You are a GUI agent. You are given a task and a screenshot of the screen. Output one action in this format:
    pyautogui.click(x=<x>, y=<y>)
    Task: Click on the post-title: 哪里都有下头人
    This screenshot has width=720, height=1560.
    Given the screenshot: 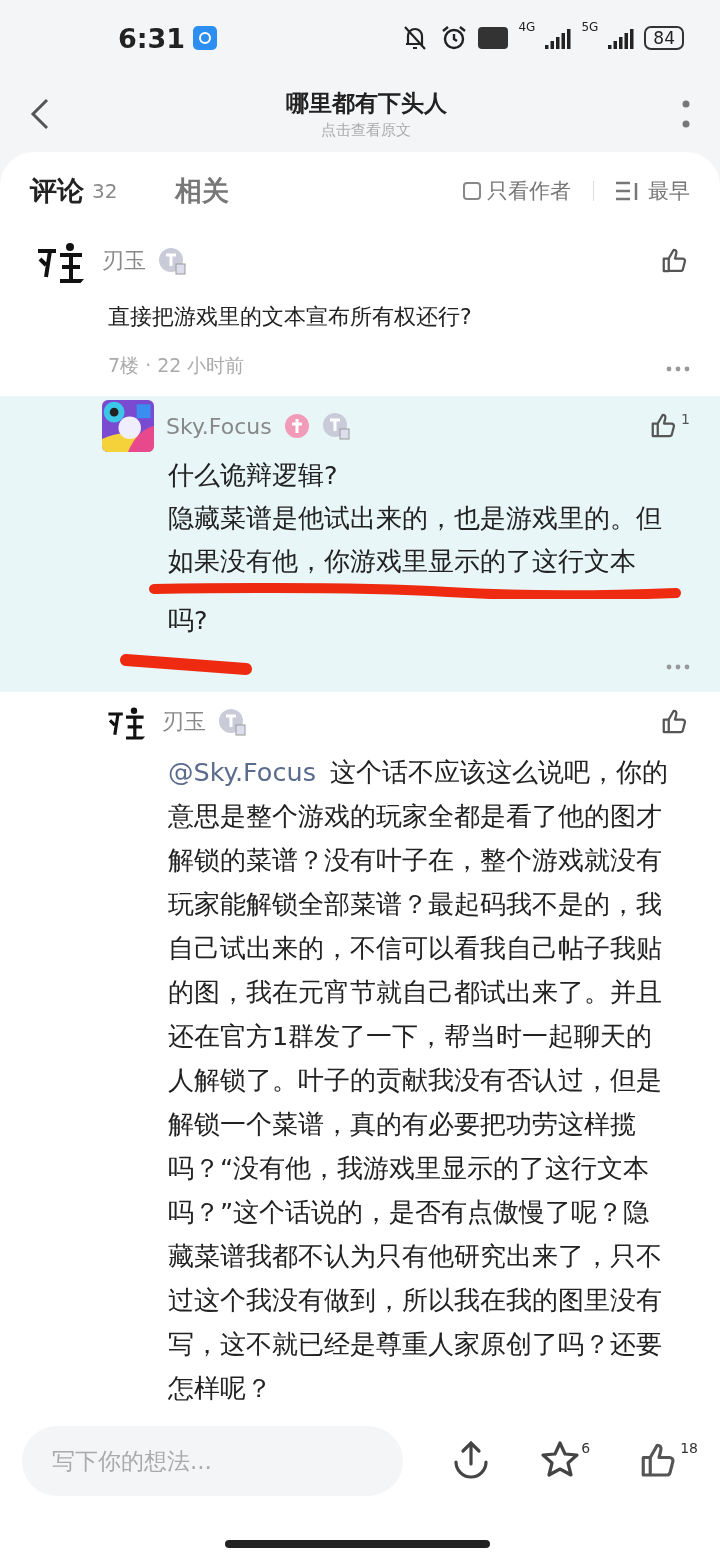 What is the action you would take?
    pyautogui.click(x=366, y=103)
    